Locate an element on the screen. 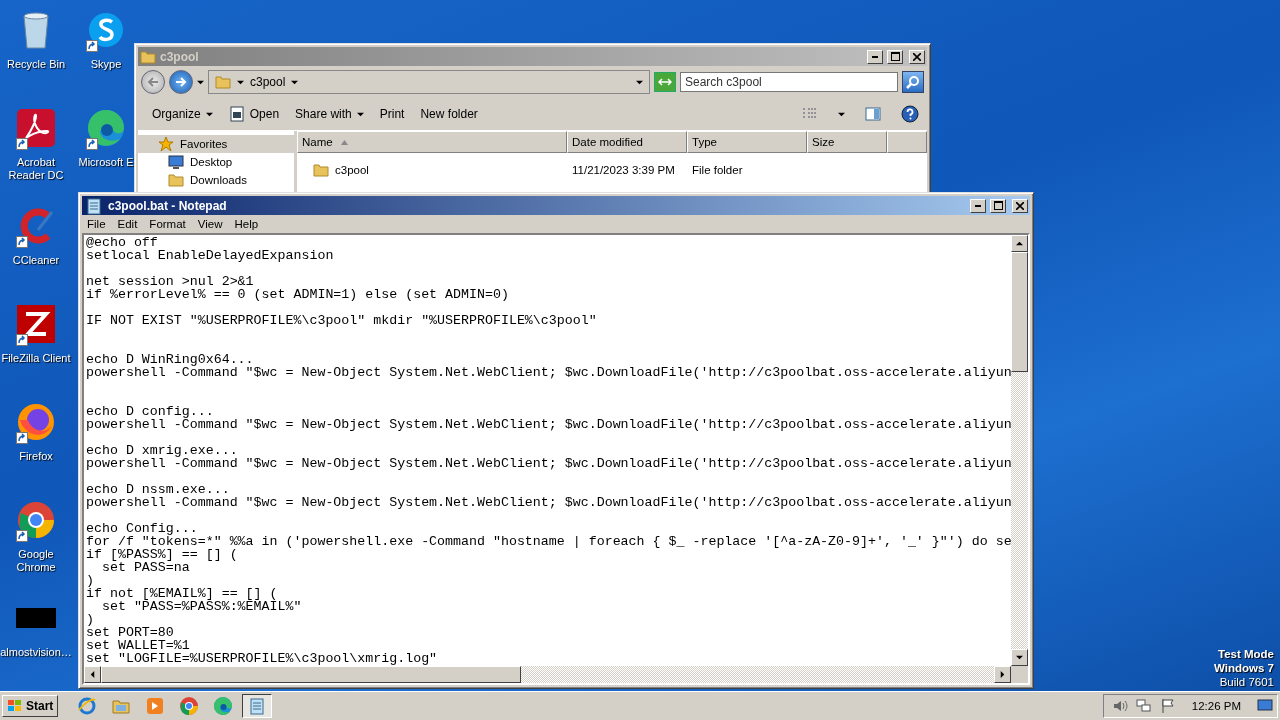  scroll-down-button is located at coordinates (1019, 657).